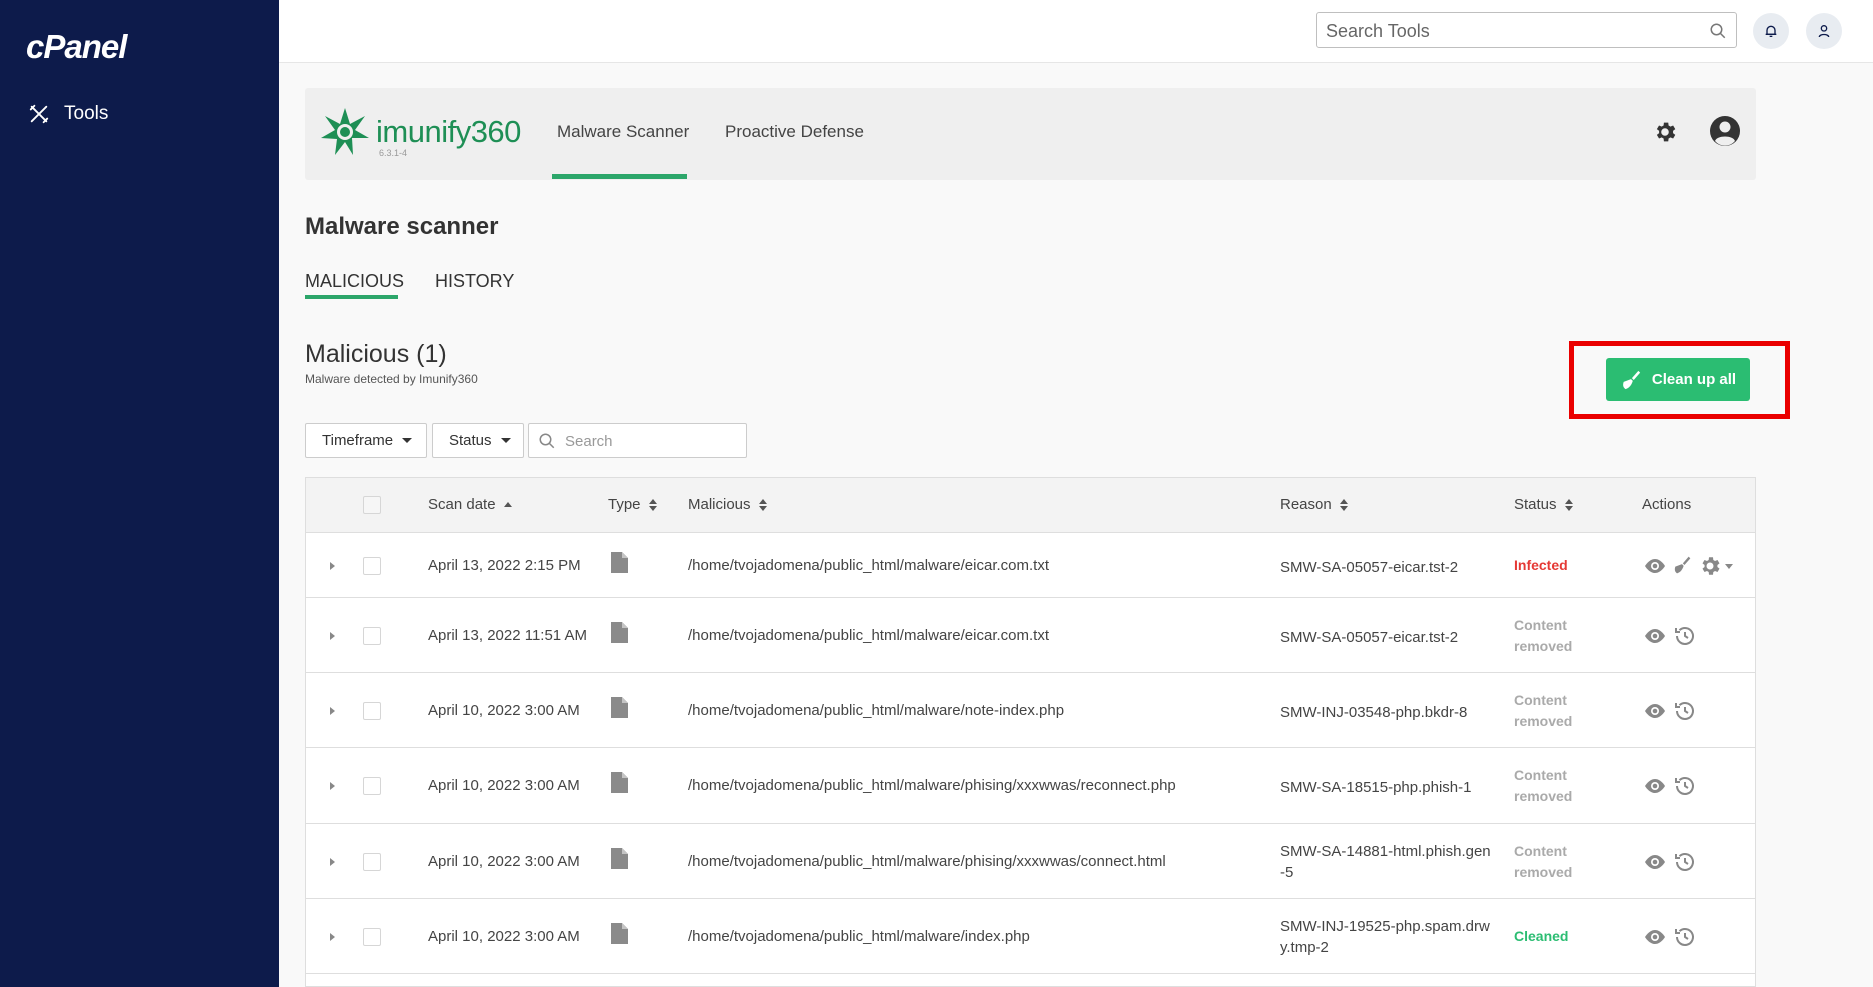 The height and width of the screenshot is (987, 1873). I want to click on top-bar: Search Tools, so click(1076, 31).